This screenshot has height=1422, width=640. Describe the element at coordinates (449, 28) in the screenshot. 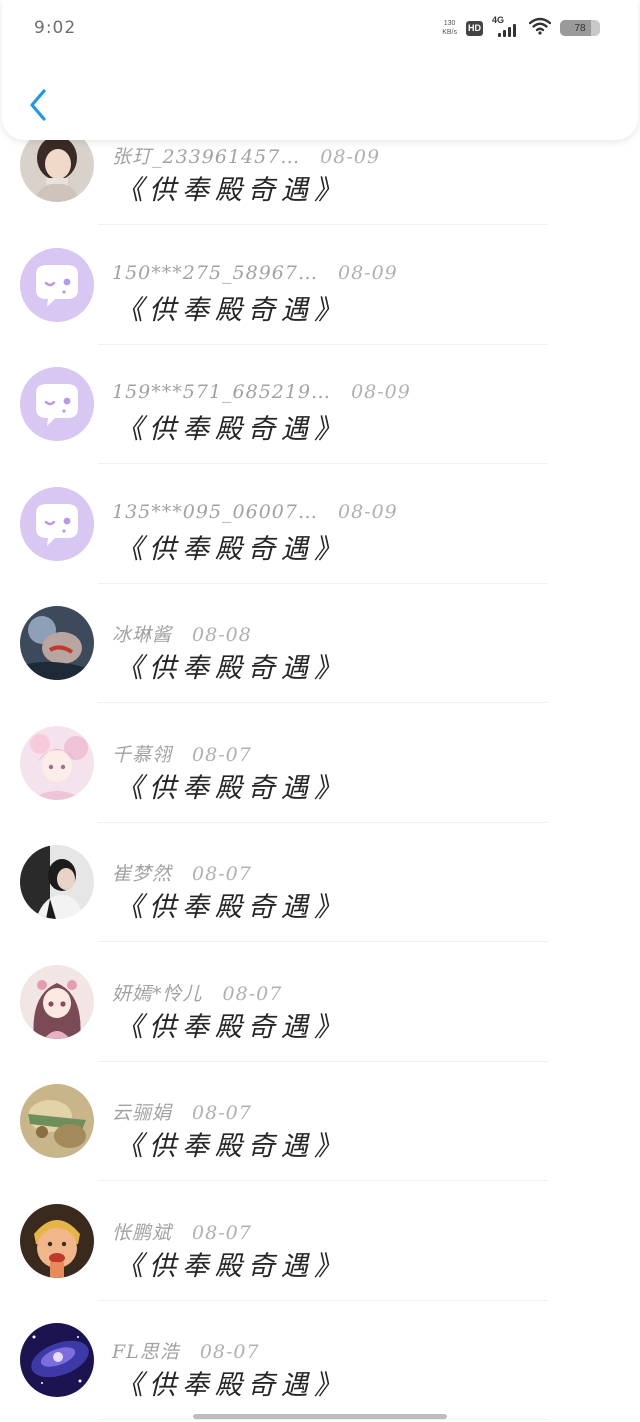

I see `network-speed: 130 KB/s` at that location.